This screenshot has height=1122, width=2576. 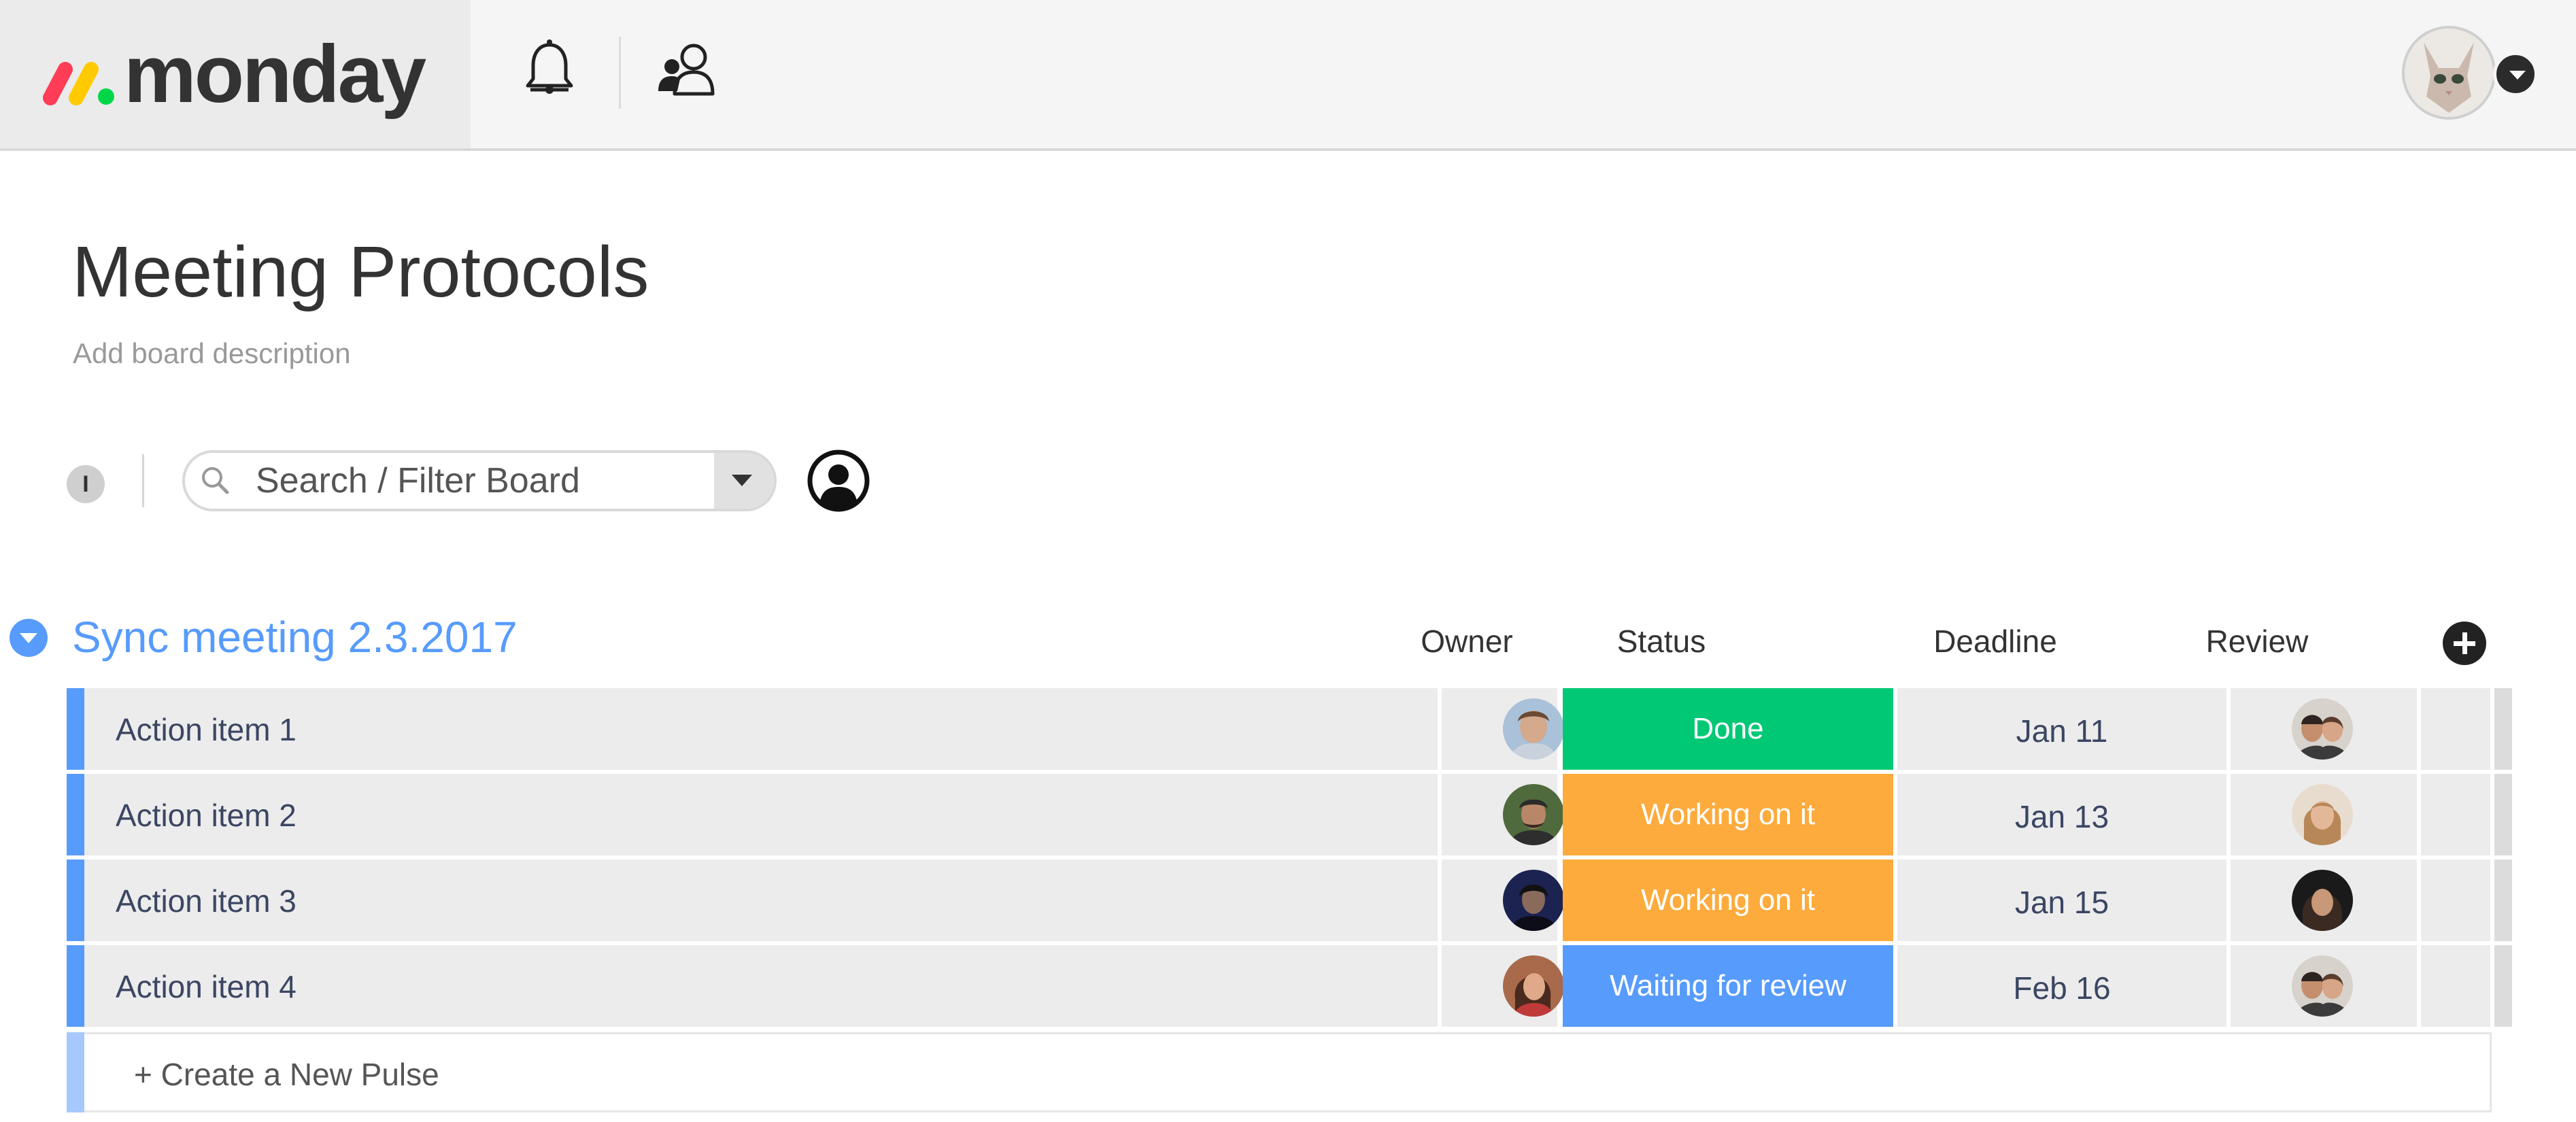 I want to click on item-name: Action item 1, so click(x=206, y=730).